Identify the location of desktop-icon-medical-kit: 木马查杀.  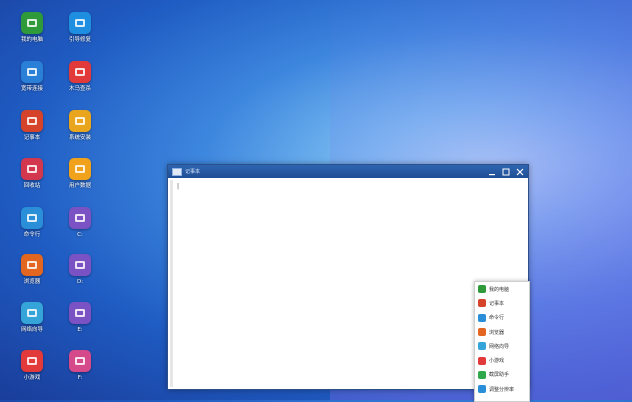
(80, 77).